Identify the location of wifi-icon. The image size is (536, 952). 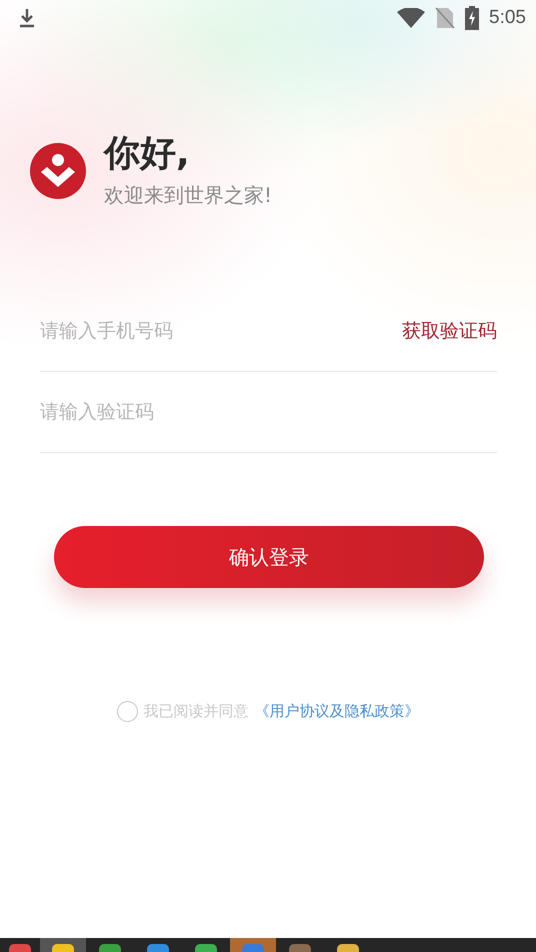
(411, 18).